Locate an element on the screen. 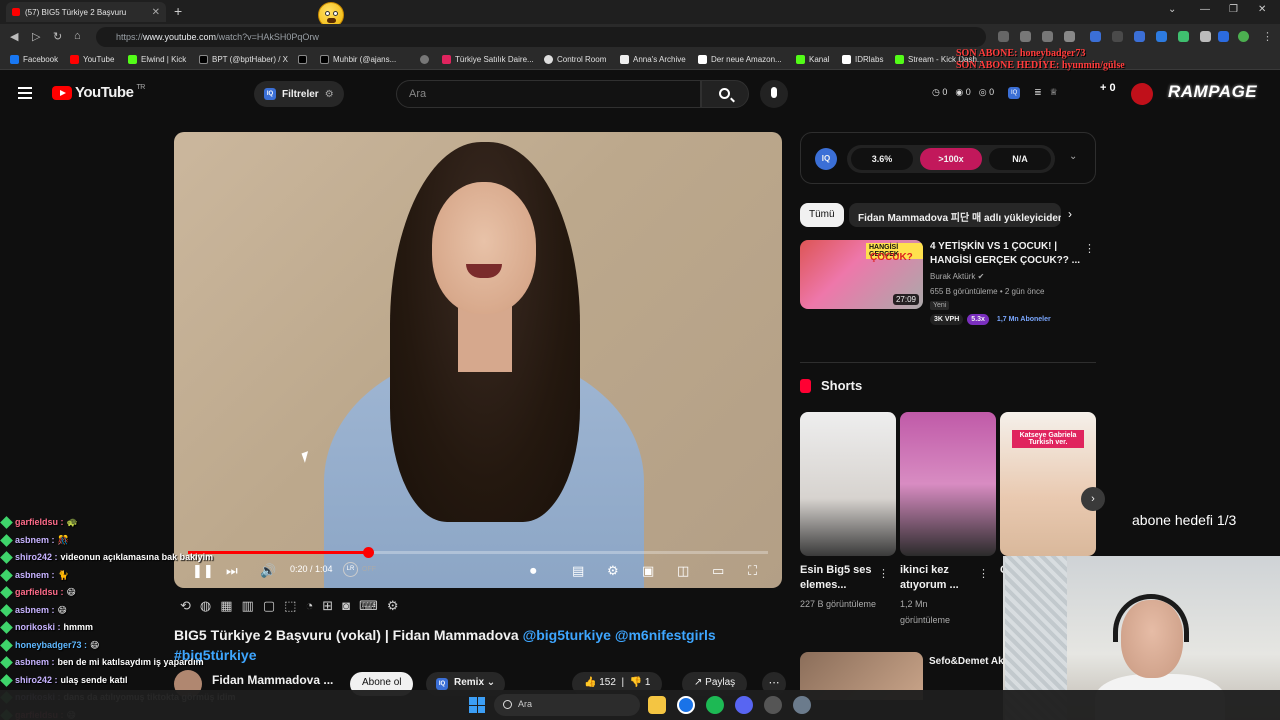  trophy-icon: ♕ is located at coordinates (1054, 93).